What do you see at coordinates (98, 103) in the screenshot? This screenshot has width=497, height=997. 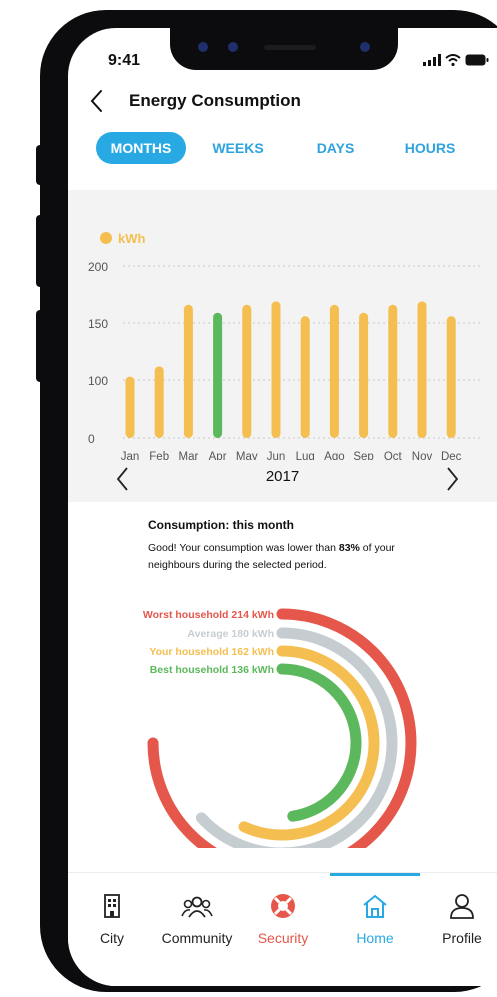 I see `back-arrow-icon` at bounding box center [98, 103].